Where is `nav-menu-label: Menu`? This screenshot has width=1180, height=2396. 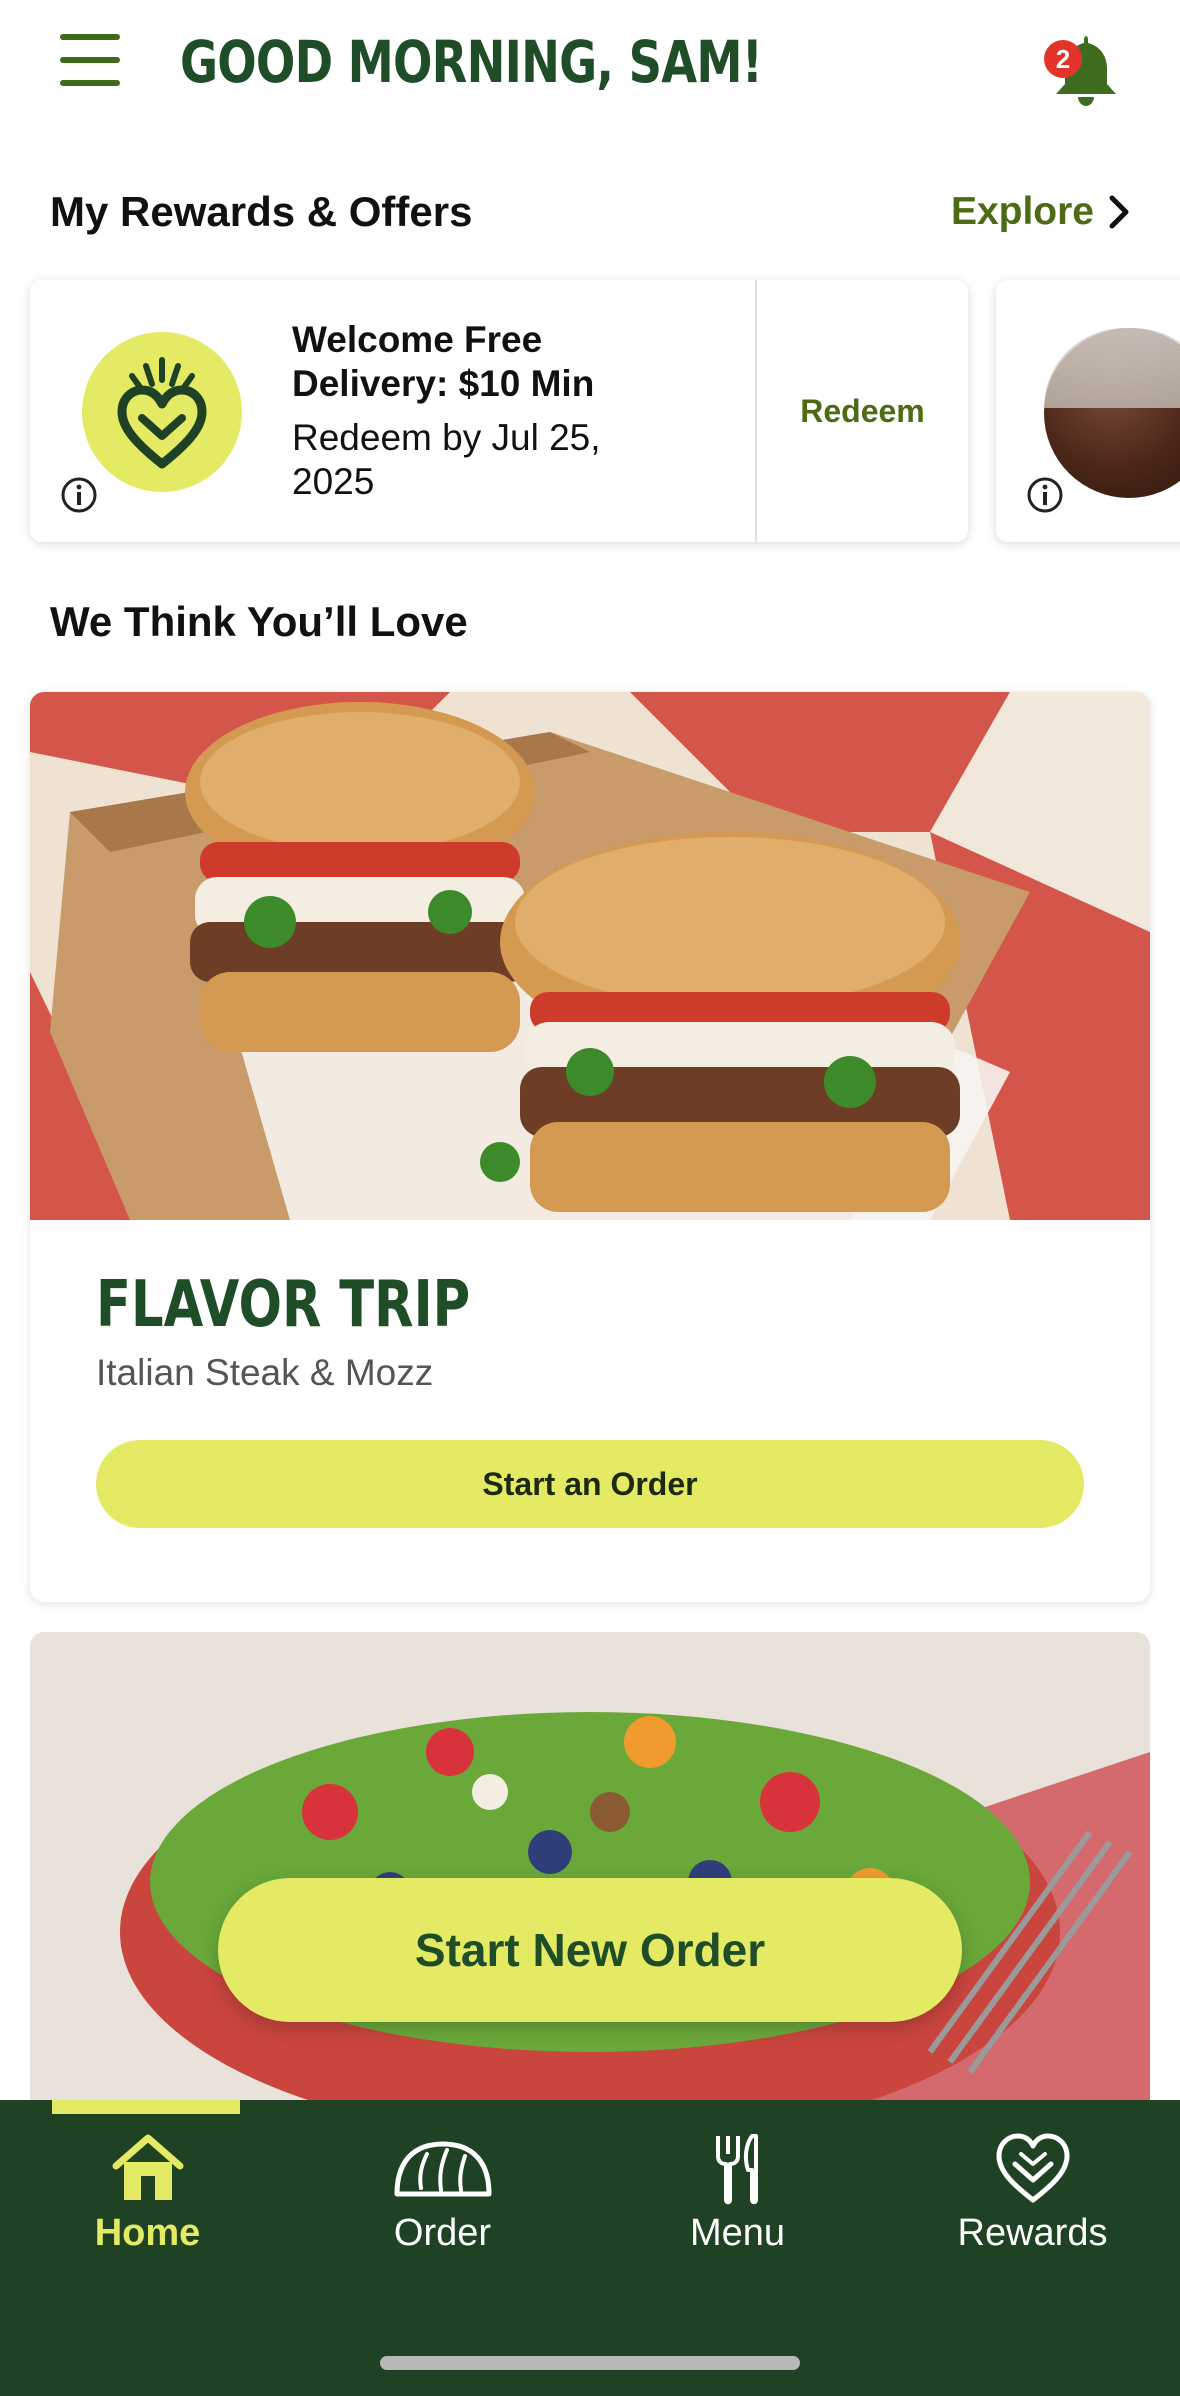 nav-menu-label: Menu is located at coordinates (737, 2233).